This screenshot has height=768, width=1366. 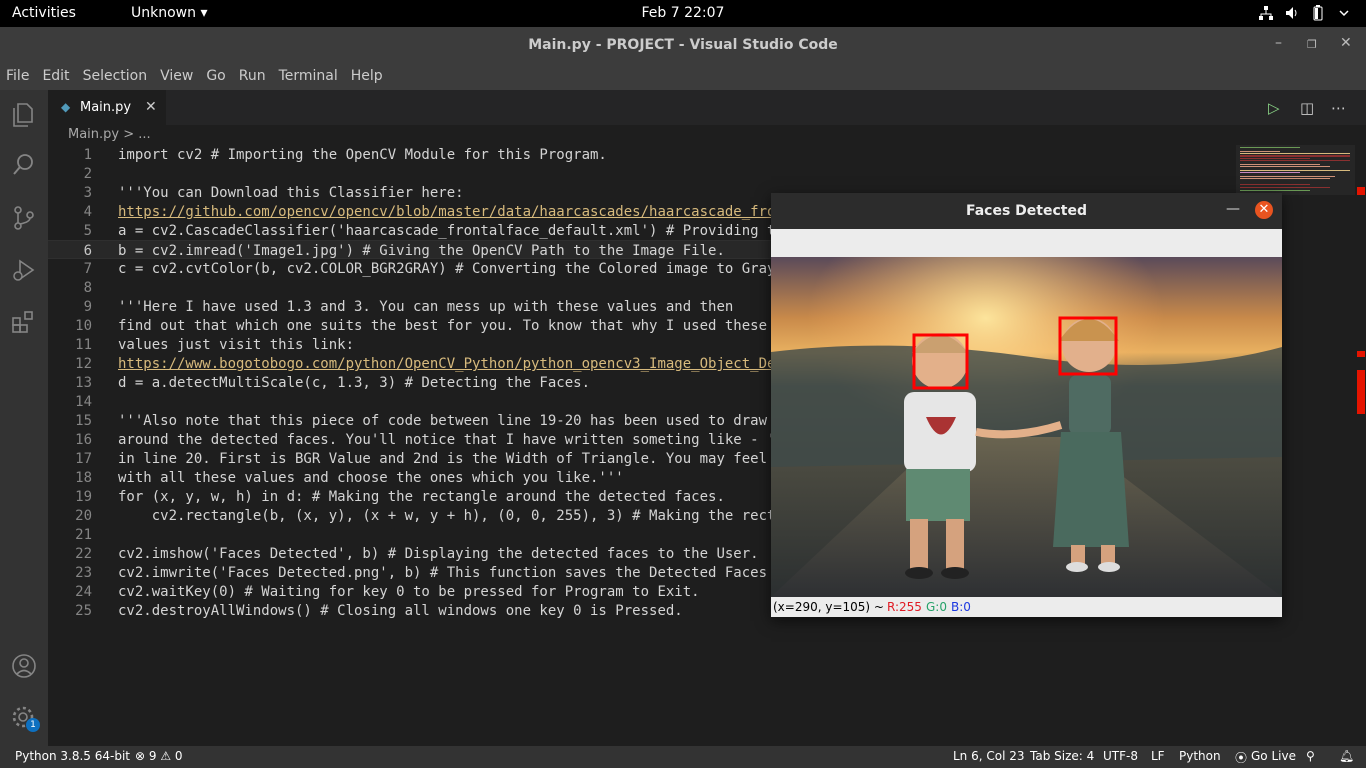 What do you see at coordinates (1158, 756) in the screenshot?
I see `end-of-line: LF` at bounding box center [1158, 756].